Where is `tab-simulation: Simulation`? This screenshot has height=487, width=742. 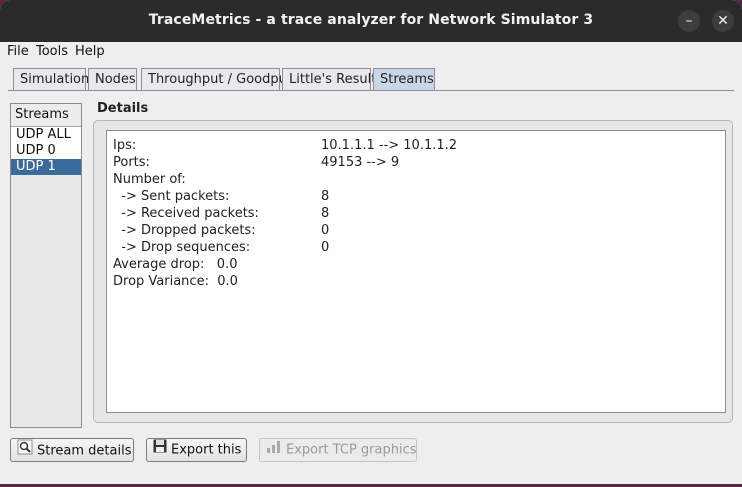
tab-simulation: Simulation is located at coordinates (51, 79).